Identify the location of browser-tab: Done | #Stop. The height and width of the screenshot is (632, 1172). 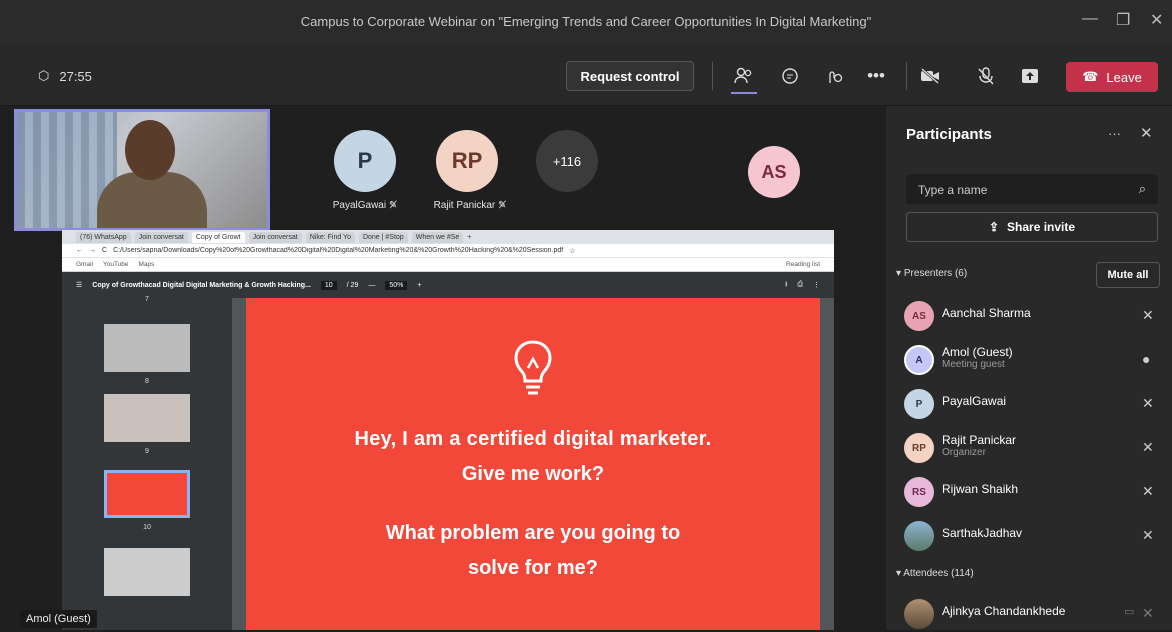
(383, 237).